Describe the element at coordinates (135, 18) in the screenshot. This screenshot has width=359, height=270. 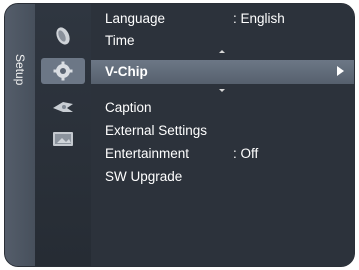
I see `menu-item-label: Language` at that location.